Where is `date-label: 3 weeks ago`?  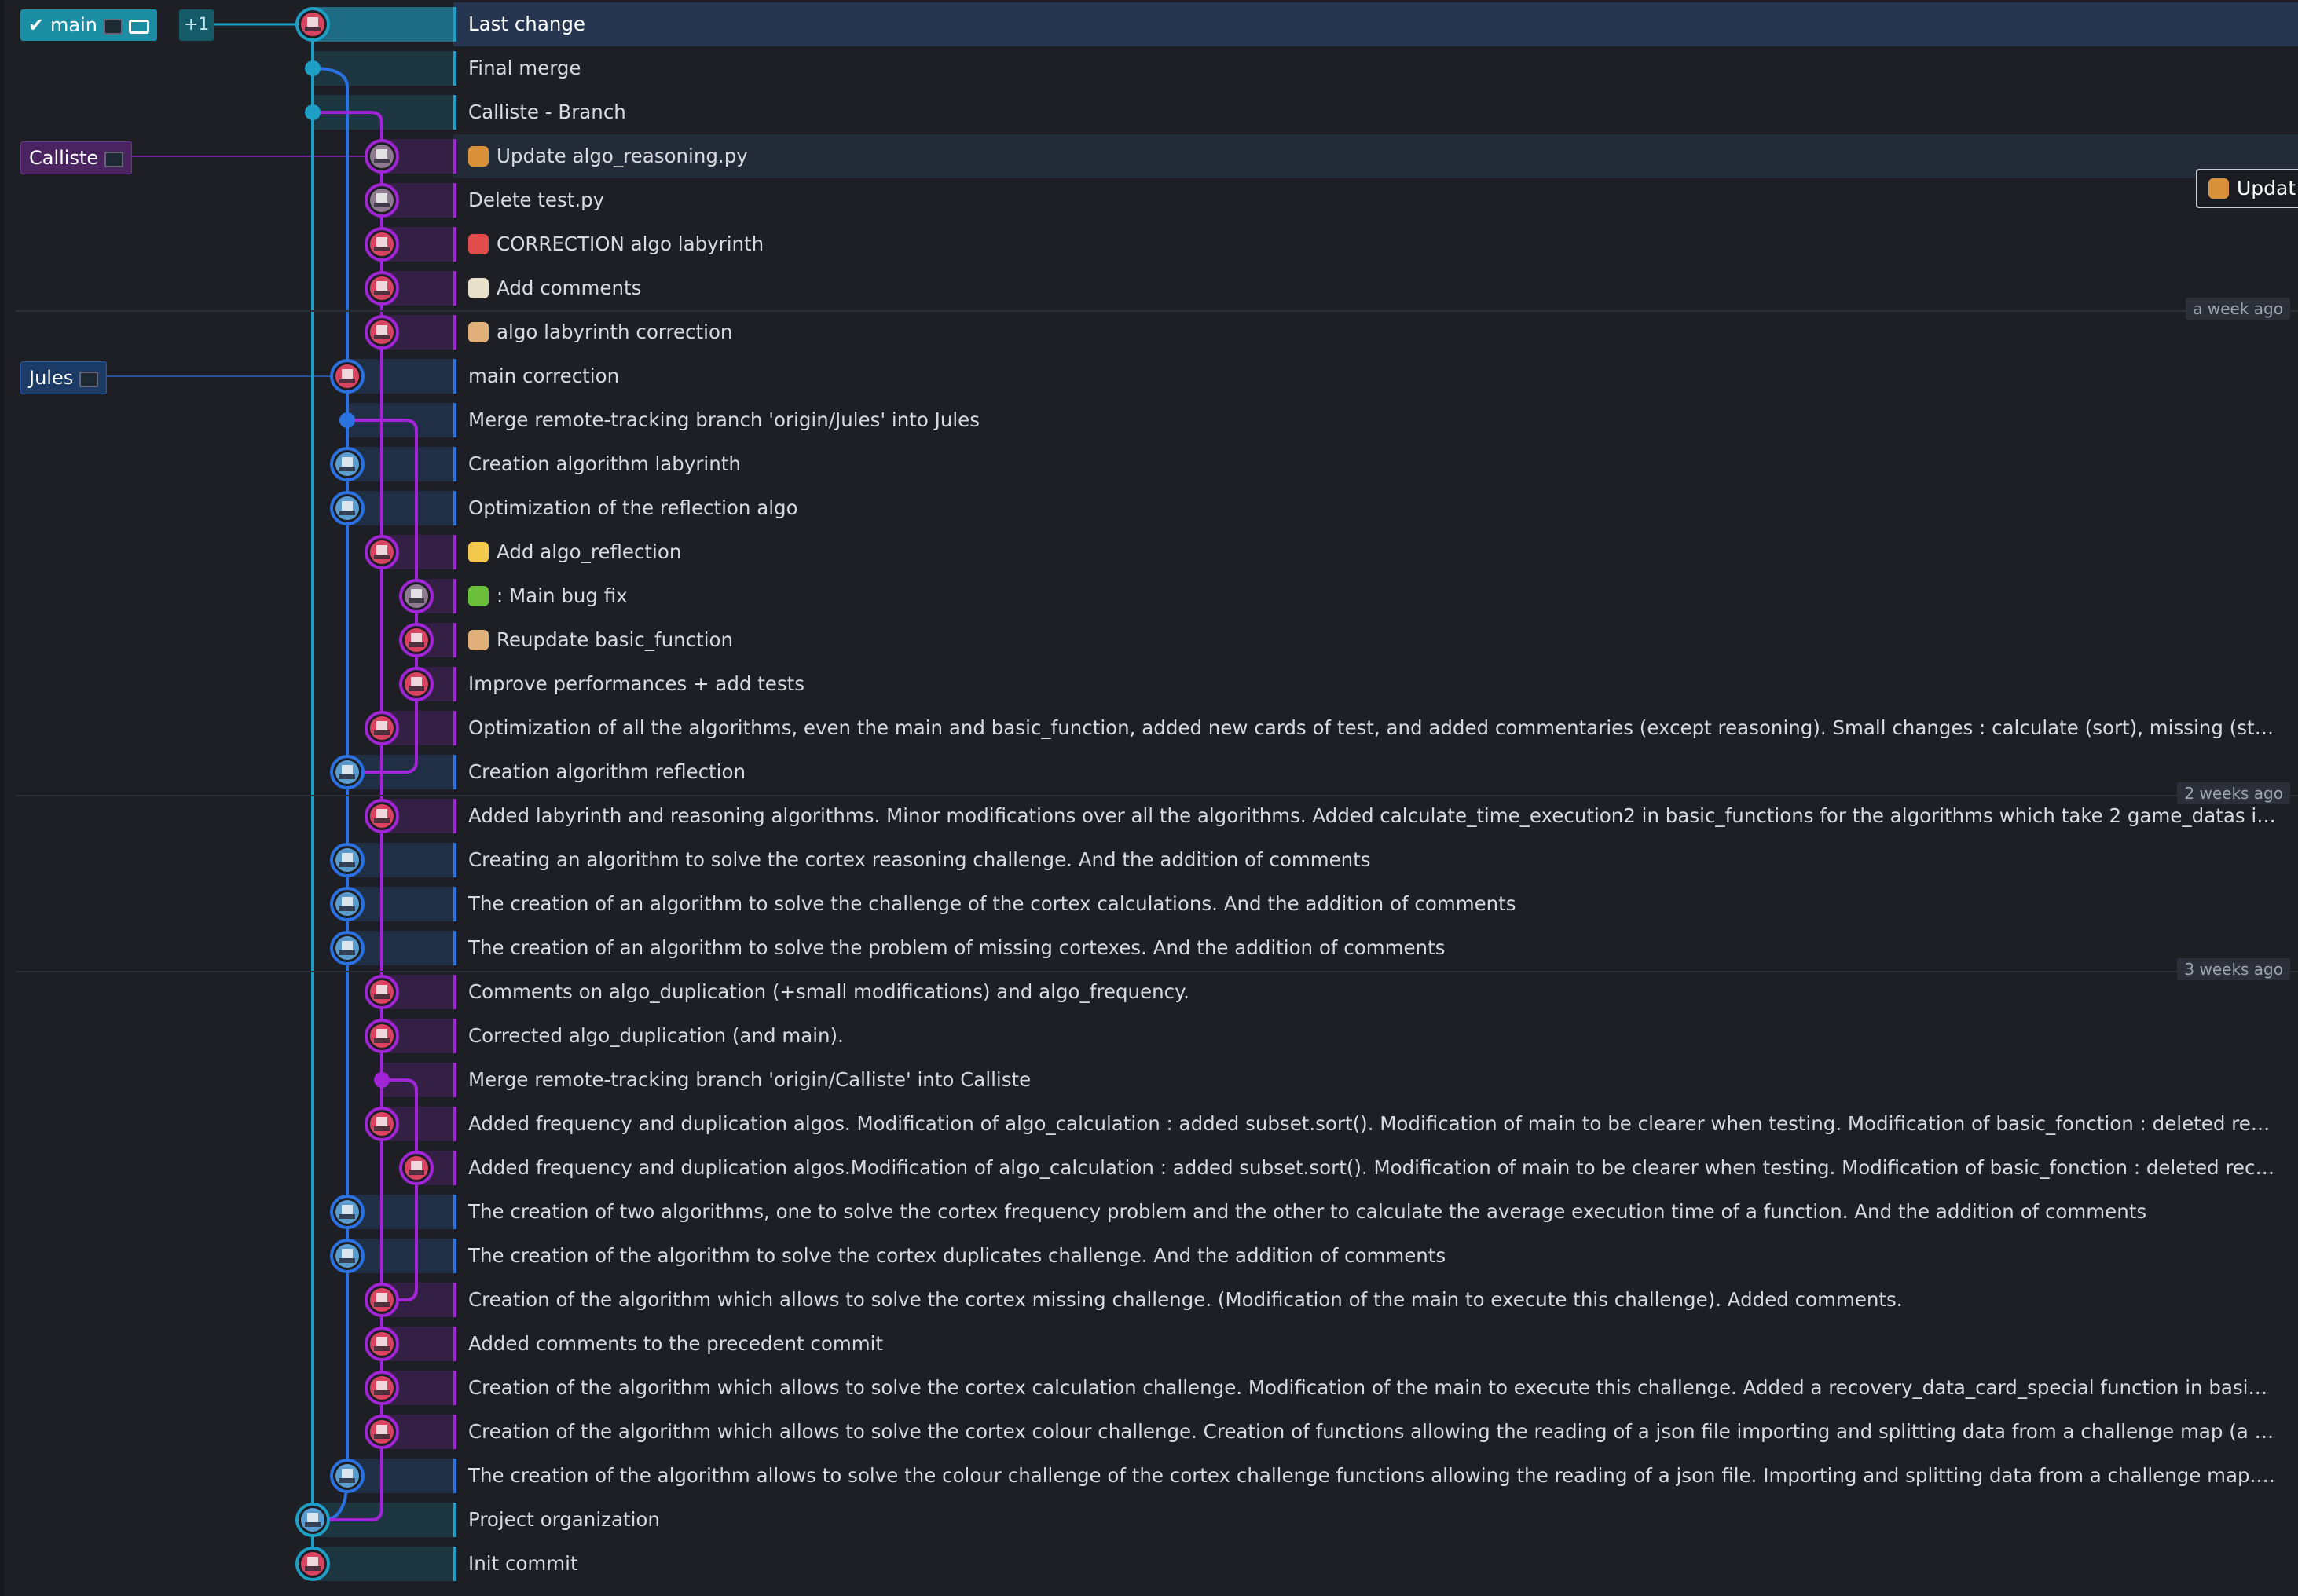 date-label: 3 weeks ago is located at coordinates (2233, 969).